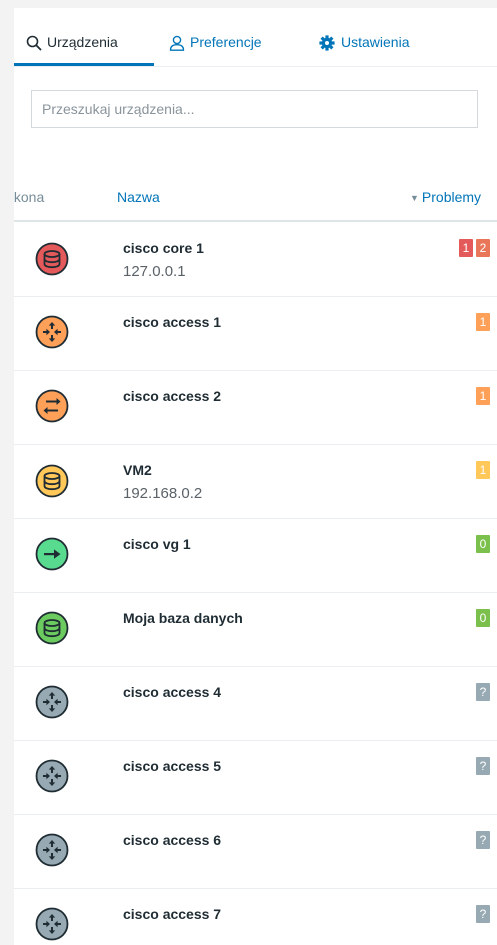 This screenshot has width=497, height=945. What do you see at coordinates (163, 493) in the screenshot?
I see `device-ip: 192.168.0.2` at bounding box center [163, 493].